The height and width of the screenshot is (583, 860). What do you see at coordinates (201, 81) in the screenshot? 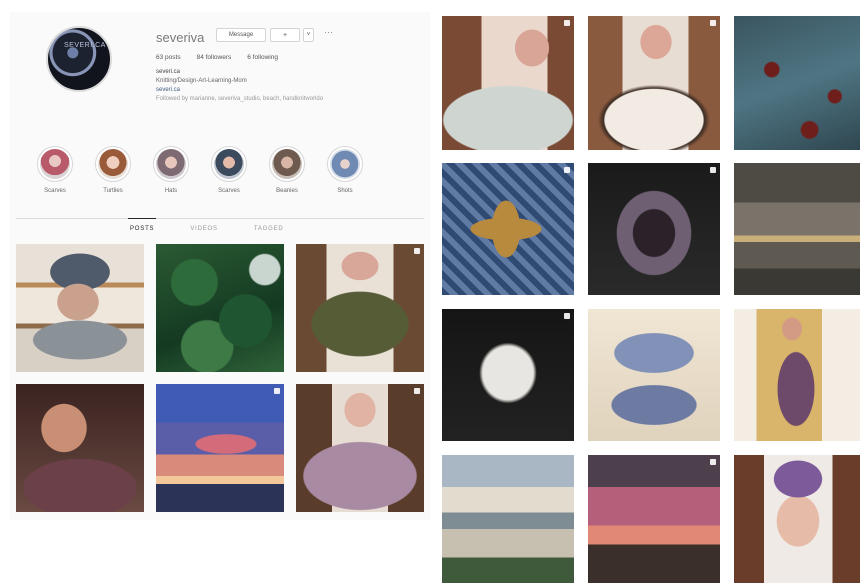
I see `bio-description: Knitting/Design-Art-Learning-Mom` at bounding box center [201, 81].